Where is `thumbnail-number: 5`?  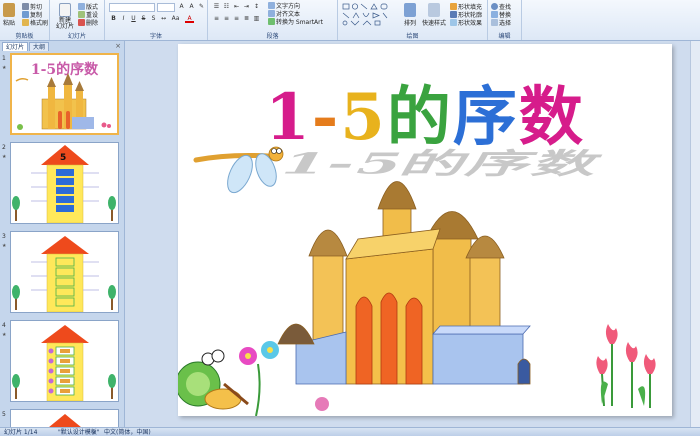
thumbnail-number: 5 is located at coordinates (4, 414).